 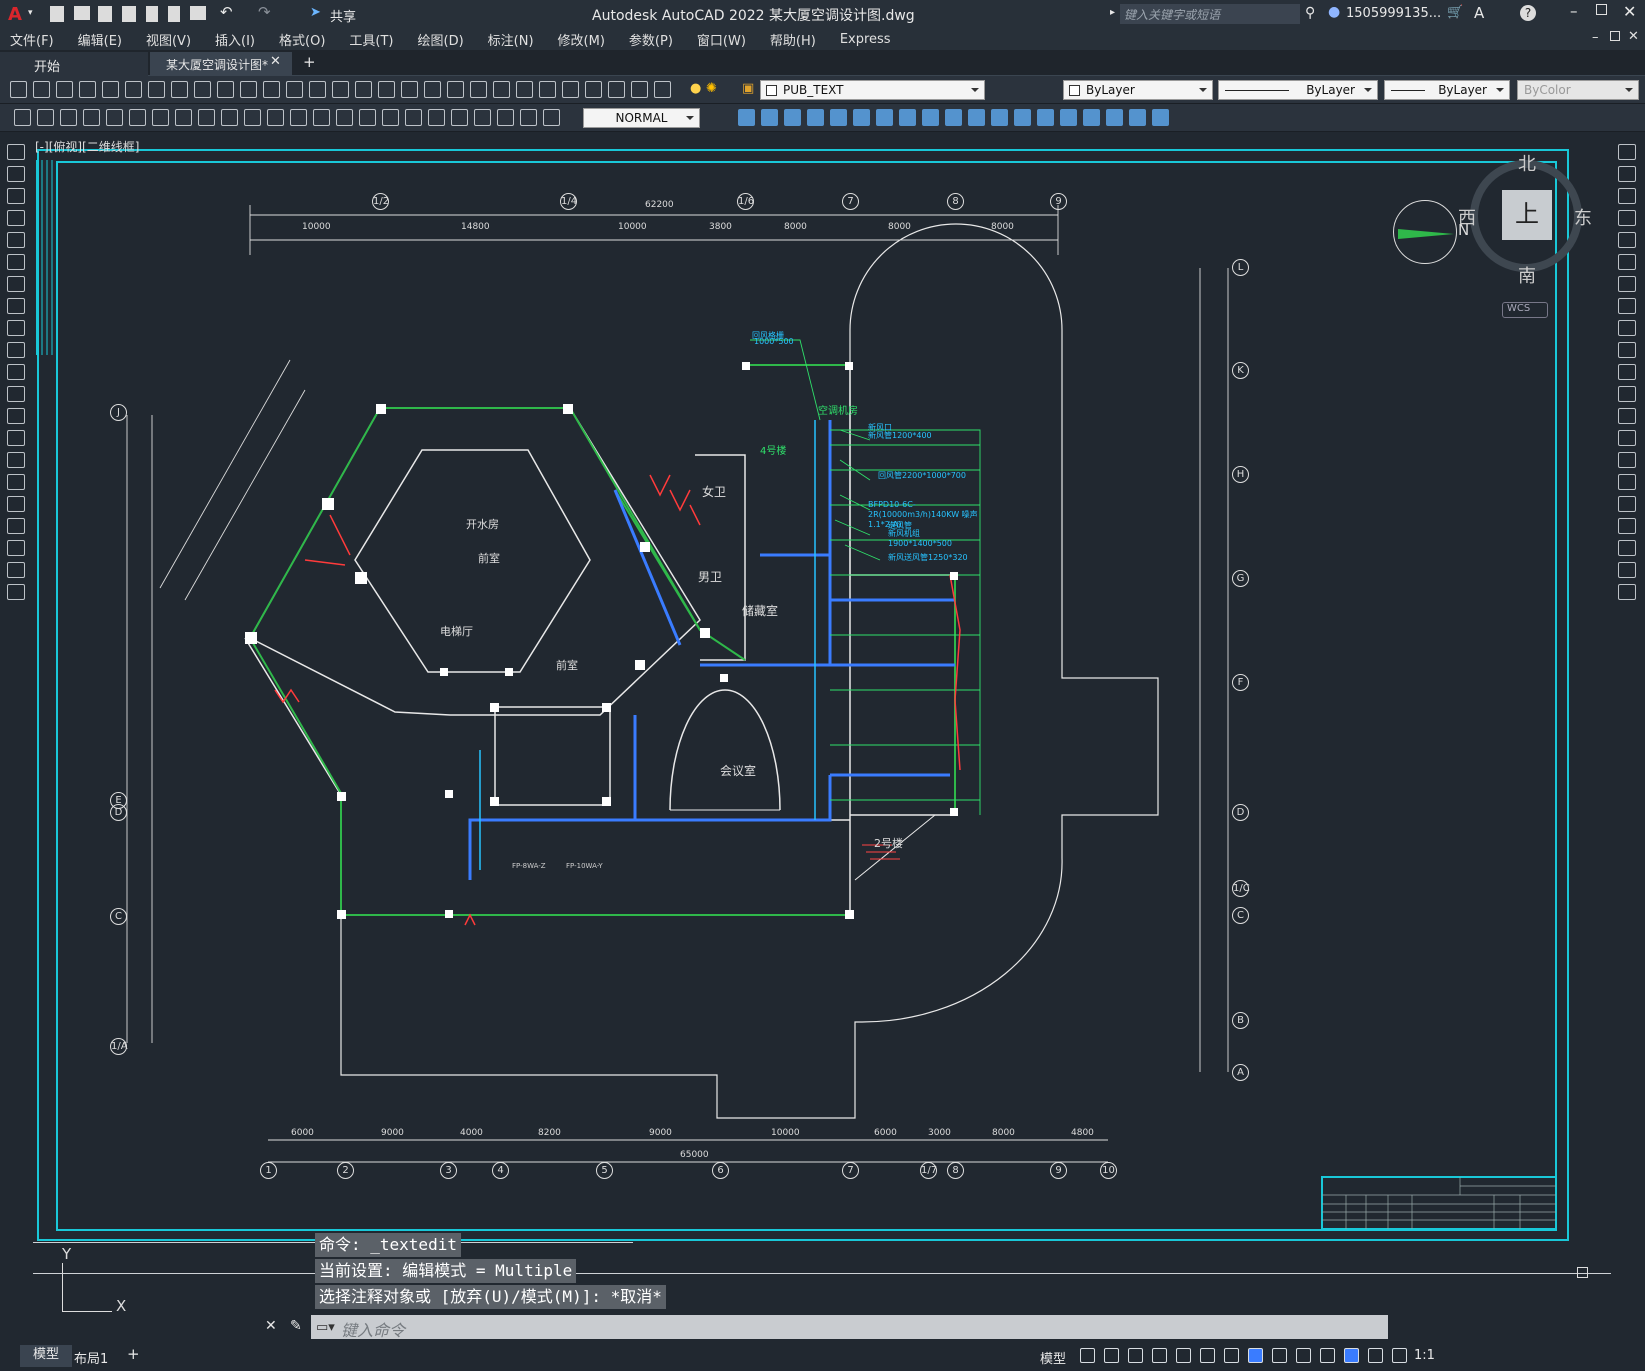 What do you see at coordinates (1627, 460) in the screenshot?
I see `modify-side-tool-15-icon` at bounding box center [1627, 460].